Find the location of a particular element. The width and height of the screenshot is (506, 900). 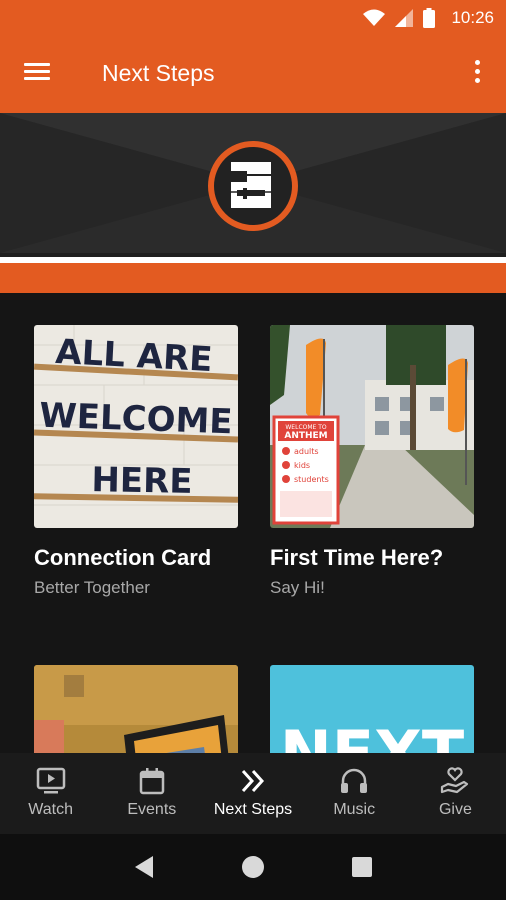

nav-give: Give is located at coordinates (455, 793).